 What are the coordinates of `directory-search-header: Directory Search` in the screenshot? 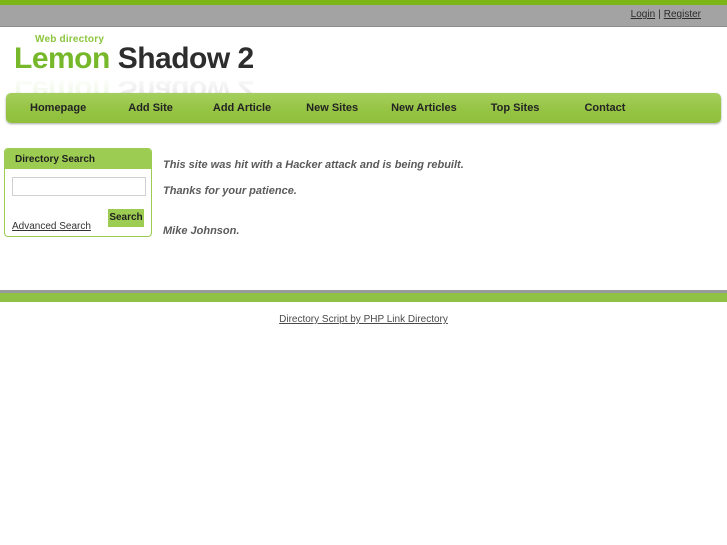 It's located at (78, 159).